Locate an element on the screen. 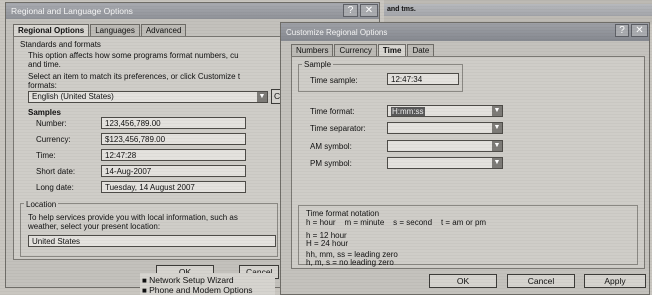  sample-short-date-label: Short date: is located at coordinates (56, 171).